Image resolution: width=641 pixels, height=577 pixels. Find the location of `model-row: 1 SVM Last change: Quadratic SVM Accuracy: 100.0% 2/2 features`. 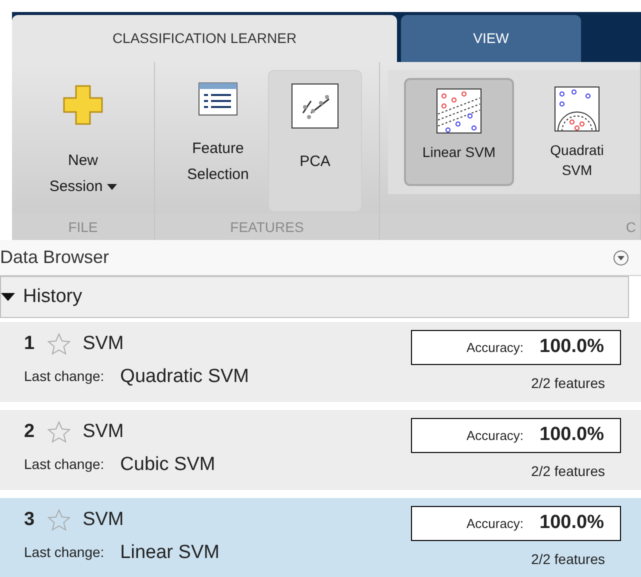

model-row: 1 SVM Last change: Quadratic SVM Accuracy: 100.0% 2/2 features is located at coordinates (320, 362).